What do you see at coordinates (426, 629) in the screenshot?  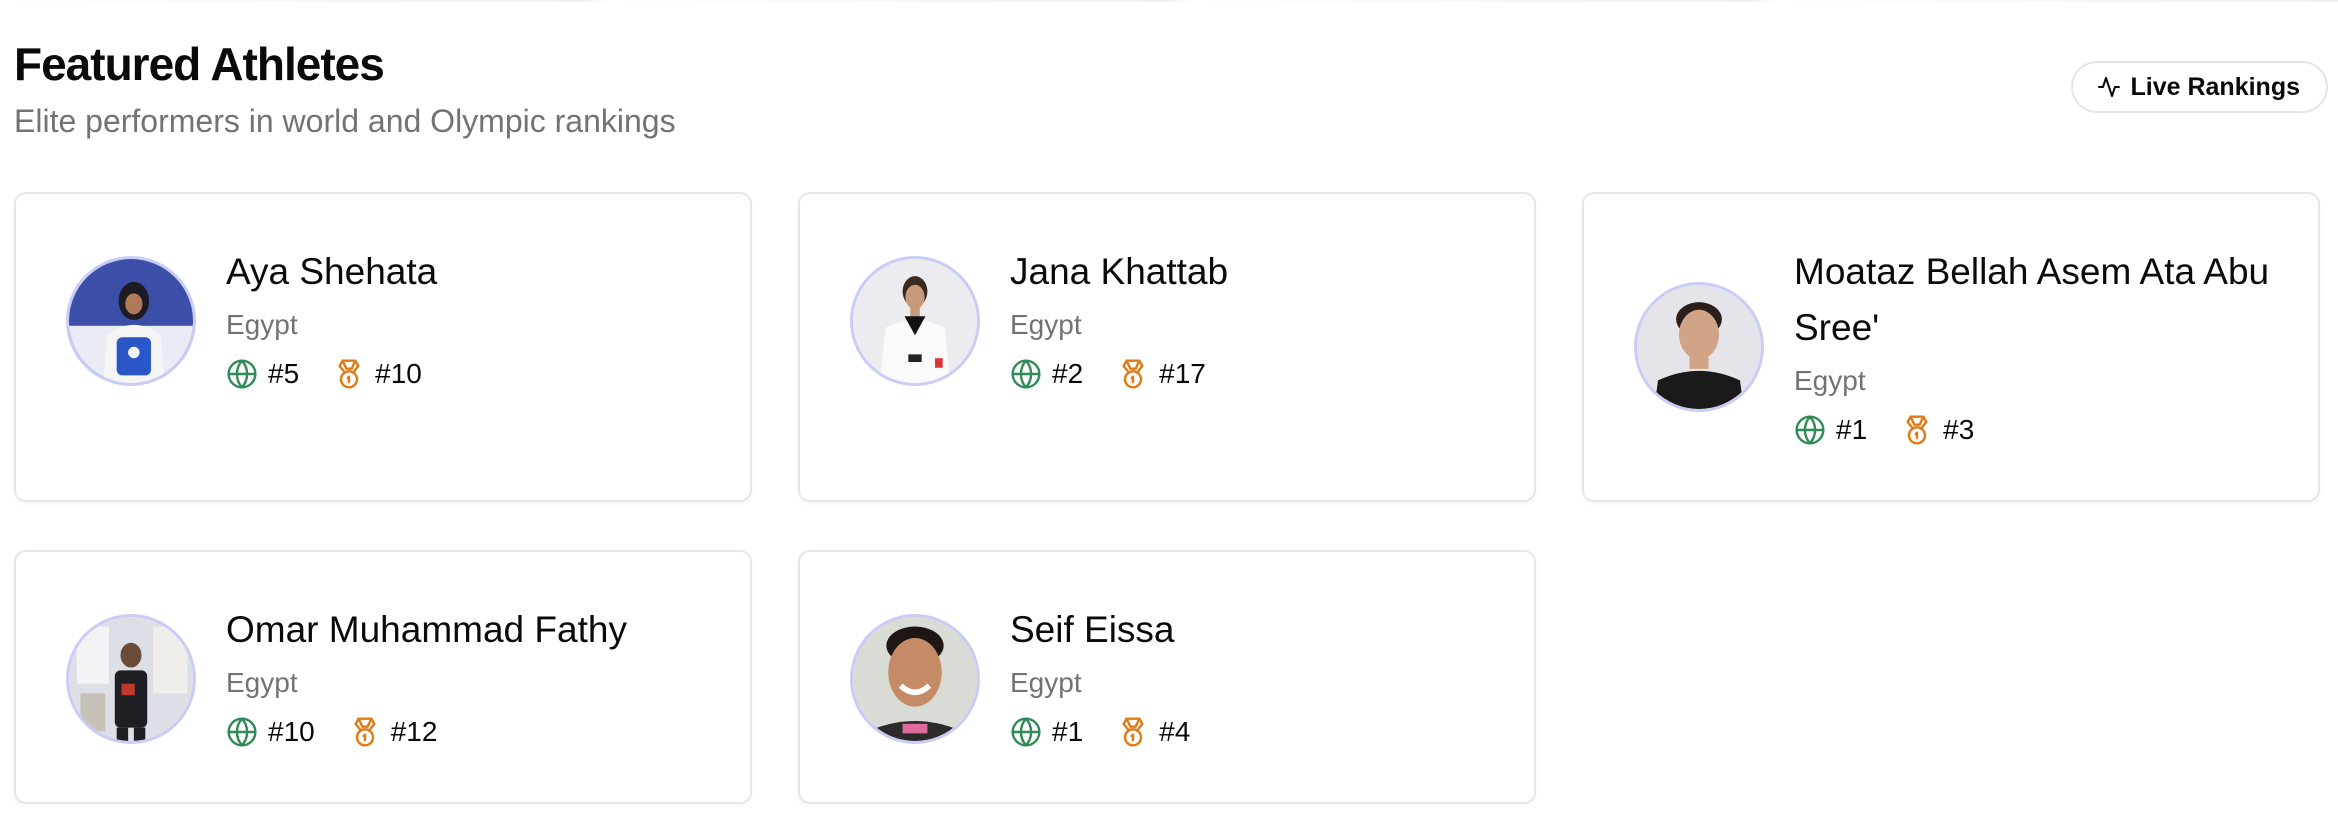 I see `athlete-name: Omar Muhammad Fathy` at bounding box center [426, 629].